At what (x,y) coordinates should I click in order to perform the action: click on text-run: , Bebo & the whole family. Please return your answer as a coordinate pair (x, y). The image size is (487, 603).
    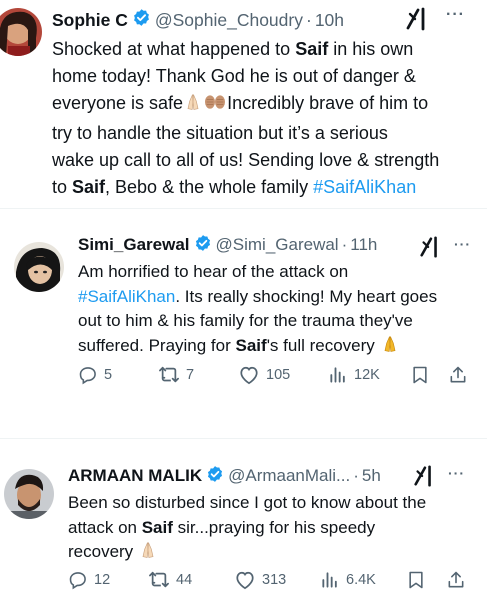
    Looking at the image, I should click on (209, 187).